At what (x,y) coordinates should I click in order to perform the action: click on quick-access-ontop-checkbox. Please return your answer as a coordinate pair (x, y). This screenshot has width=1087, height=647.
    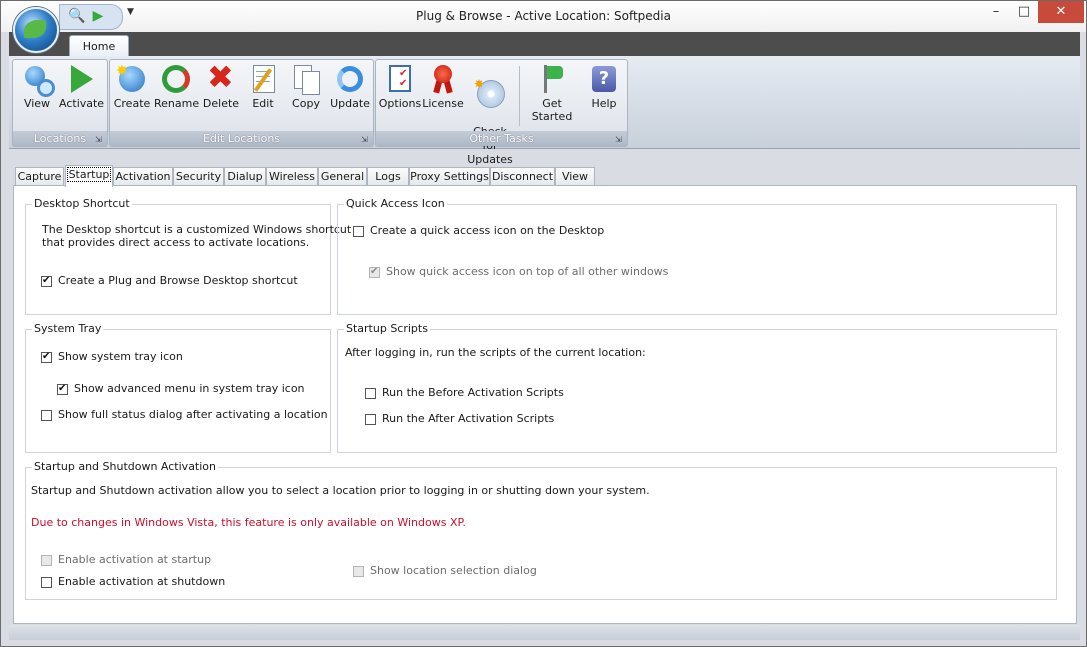
    Looking at the image, I should click on (374, 272).